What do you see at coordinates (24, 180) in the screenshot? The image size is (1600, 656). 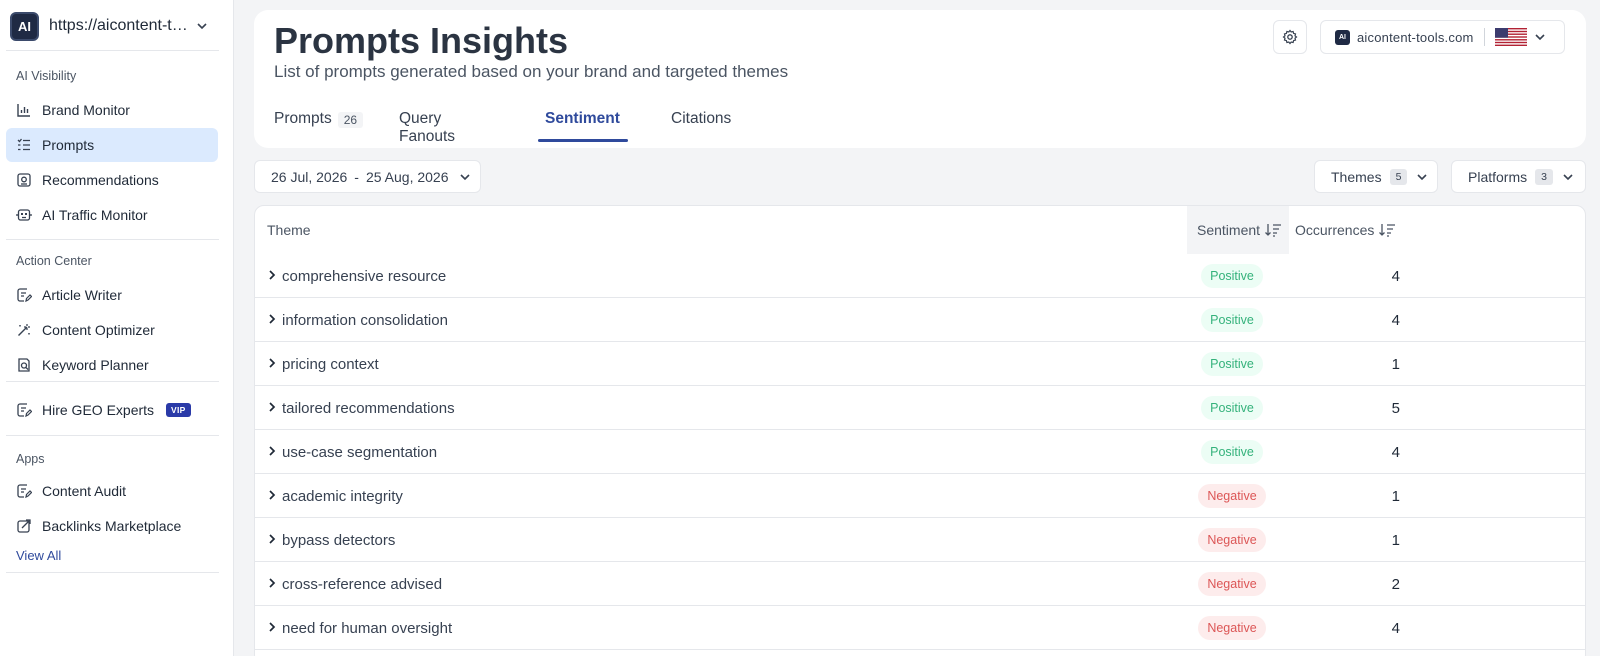 I see `recommendation-icon` at bounding box center [24, 180].